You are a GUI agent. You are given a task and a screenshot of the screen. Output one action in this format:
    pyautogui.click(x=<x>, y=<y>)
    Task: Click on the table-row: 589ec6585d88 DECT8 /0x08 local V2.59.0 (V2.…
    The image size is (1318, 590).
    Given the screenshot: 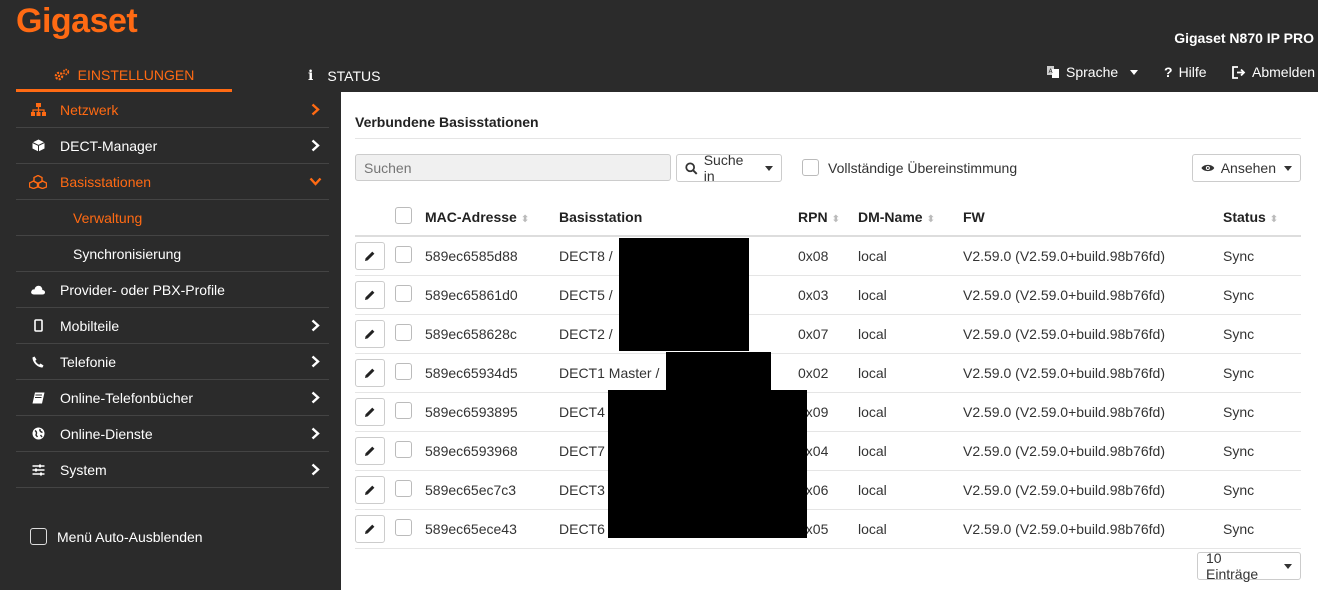 What is the action you would take?
    pyautogui.click(x=828, y=256)
    